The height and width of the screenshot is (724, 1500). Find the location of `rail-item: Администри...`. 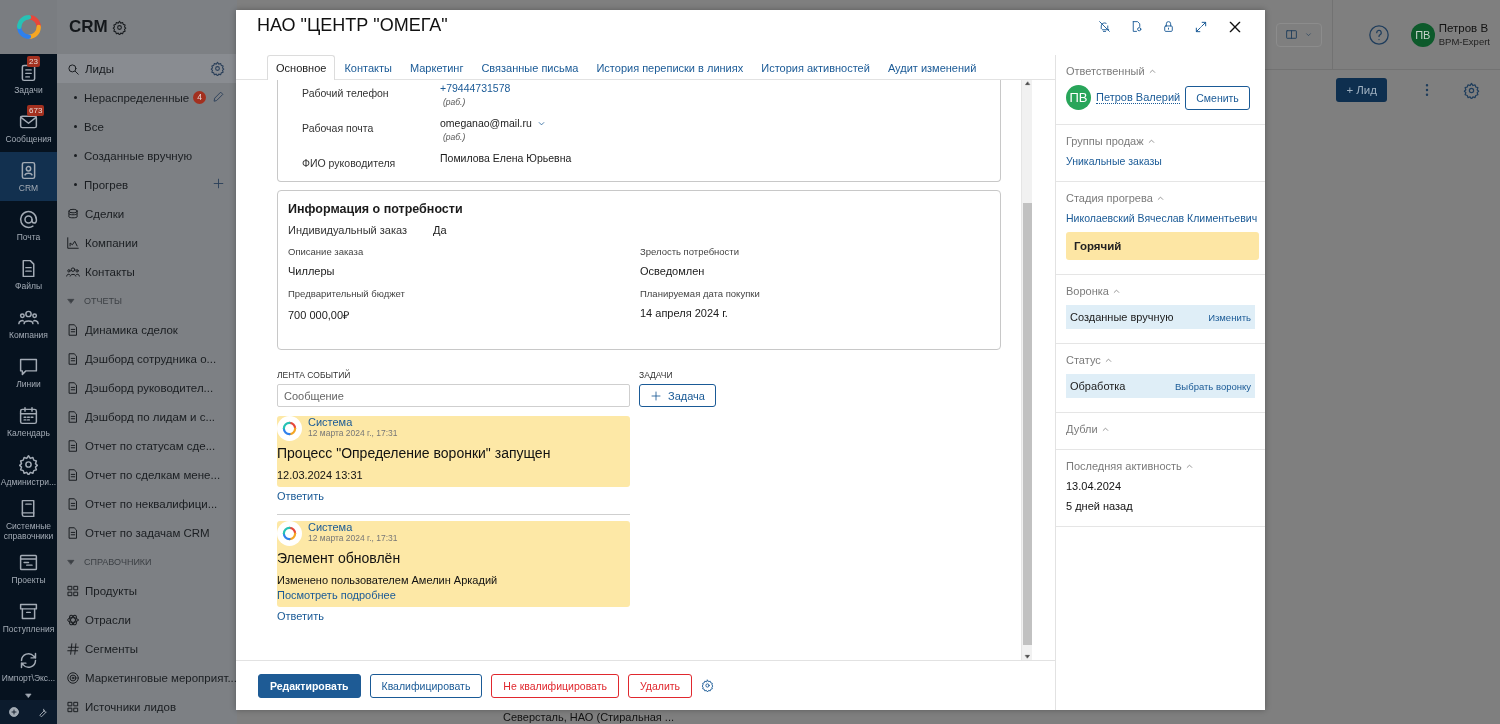

rail-item: Администри... is located at coordinates (28, 470).